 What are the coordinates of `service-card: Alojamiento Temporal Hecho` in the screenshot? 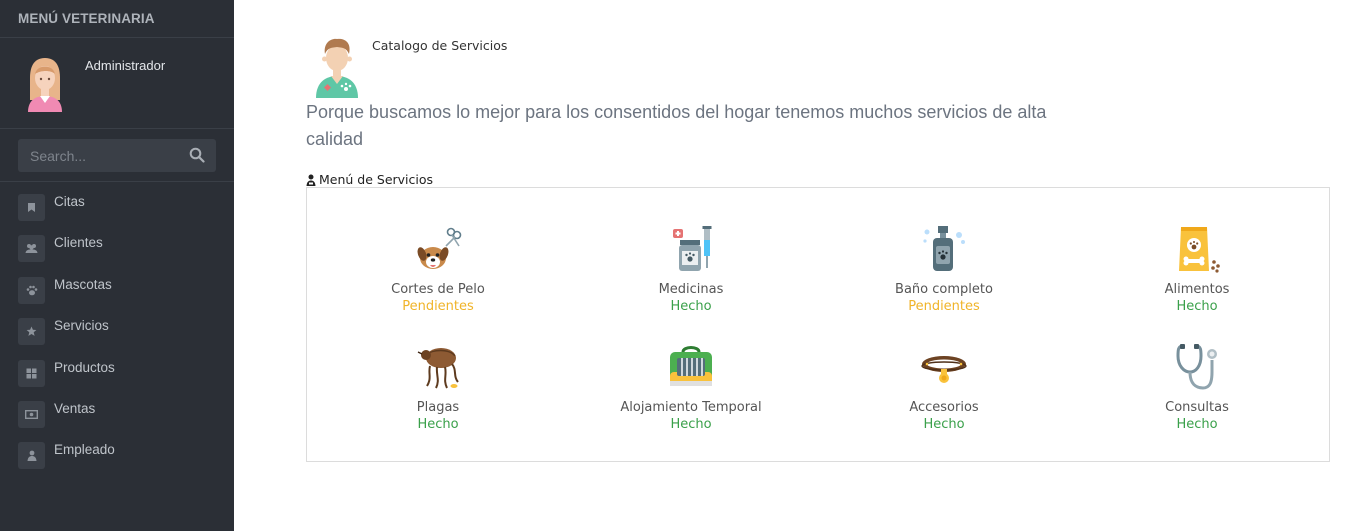 It's located at (691, 387).